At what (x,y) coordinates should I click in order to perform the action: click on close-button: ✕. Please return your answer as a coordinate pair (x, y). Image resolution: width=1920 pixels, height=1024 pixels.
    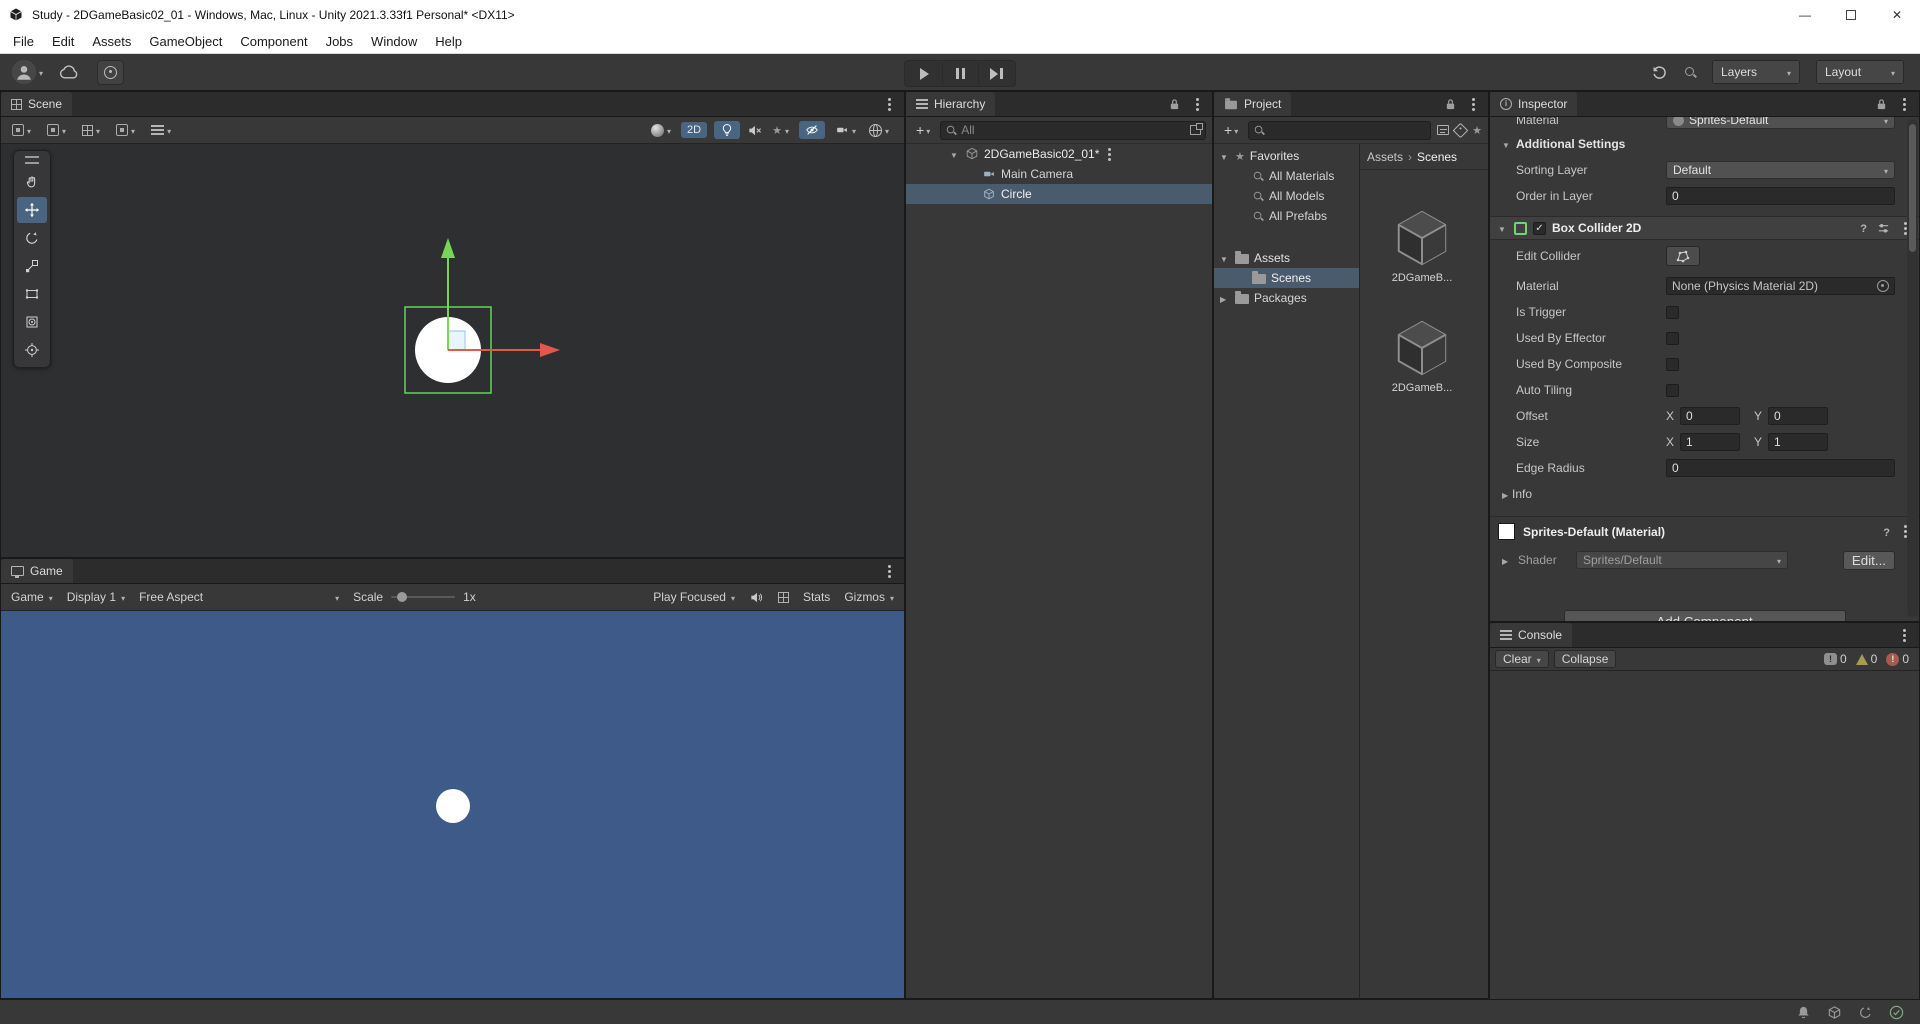
    Looking at the image, I should click on (1897, 14).